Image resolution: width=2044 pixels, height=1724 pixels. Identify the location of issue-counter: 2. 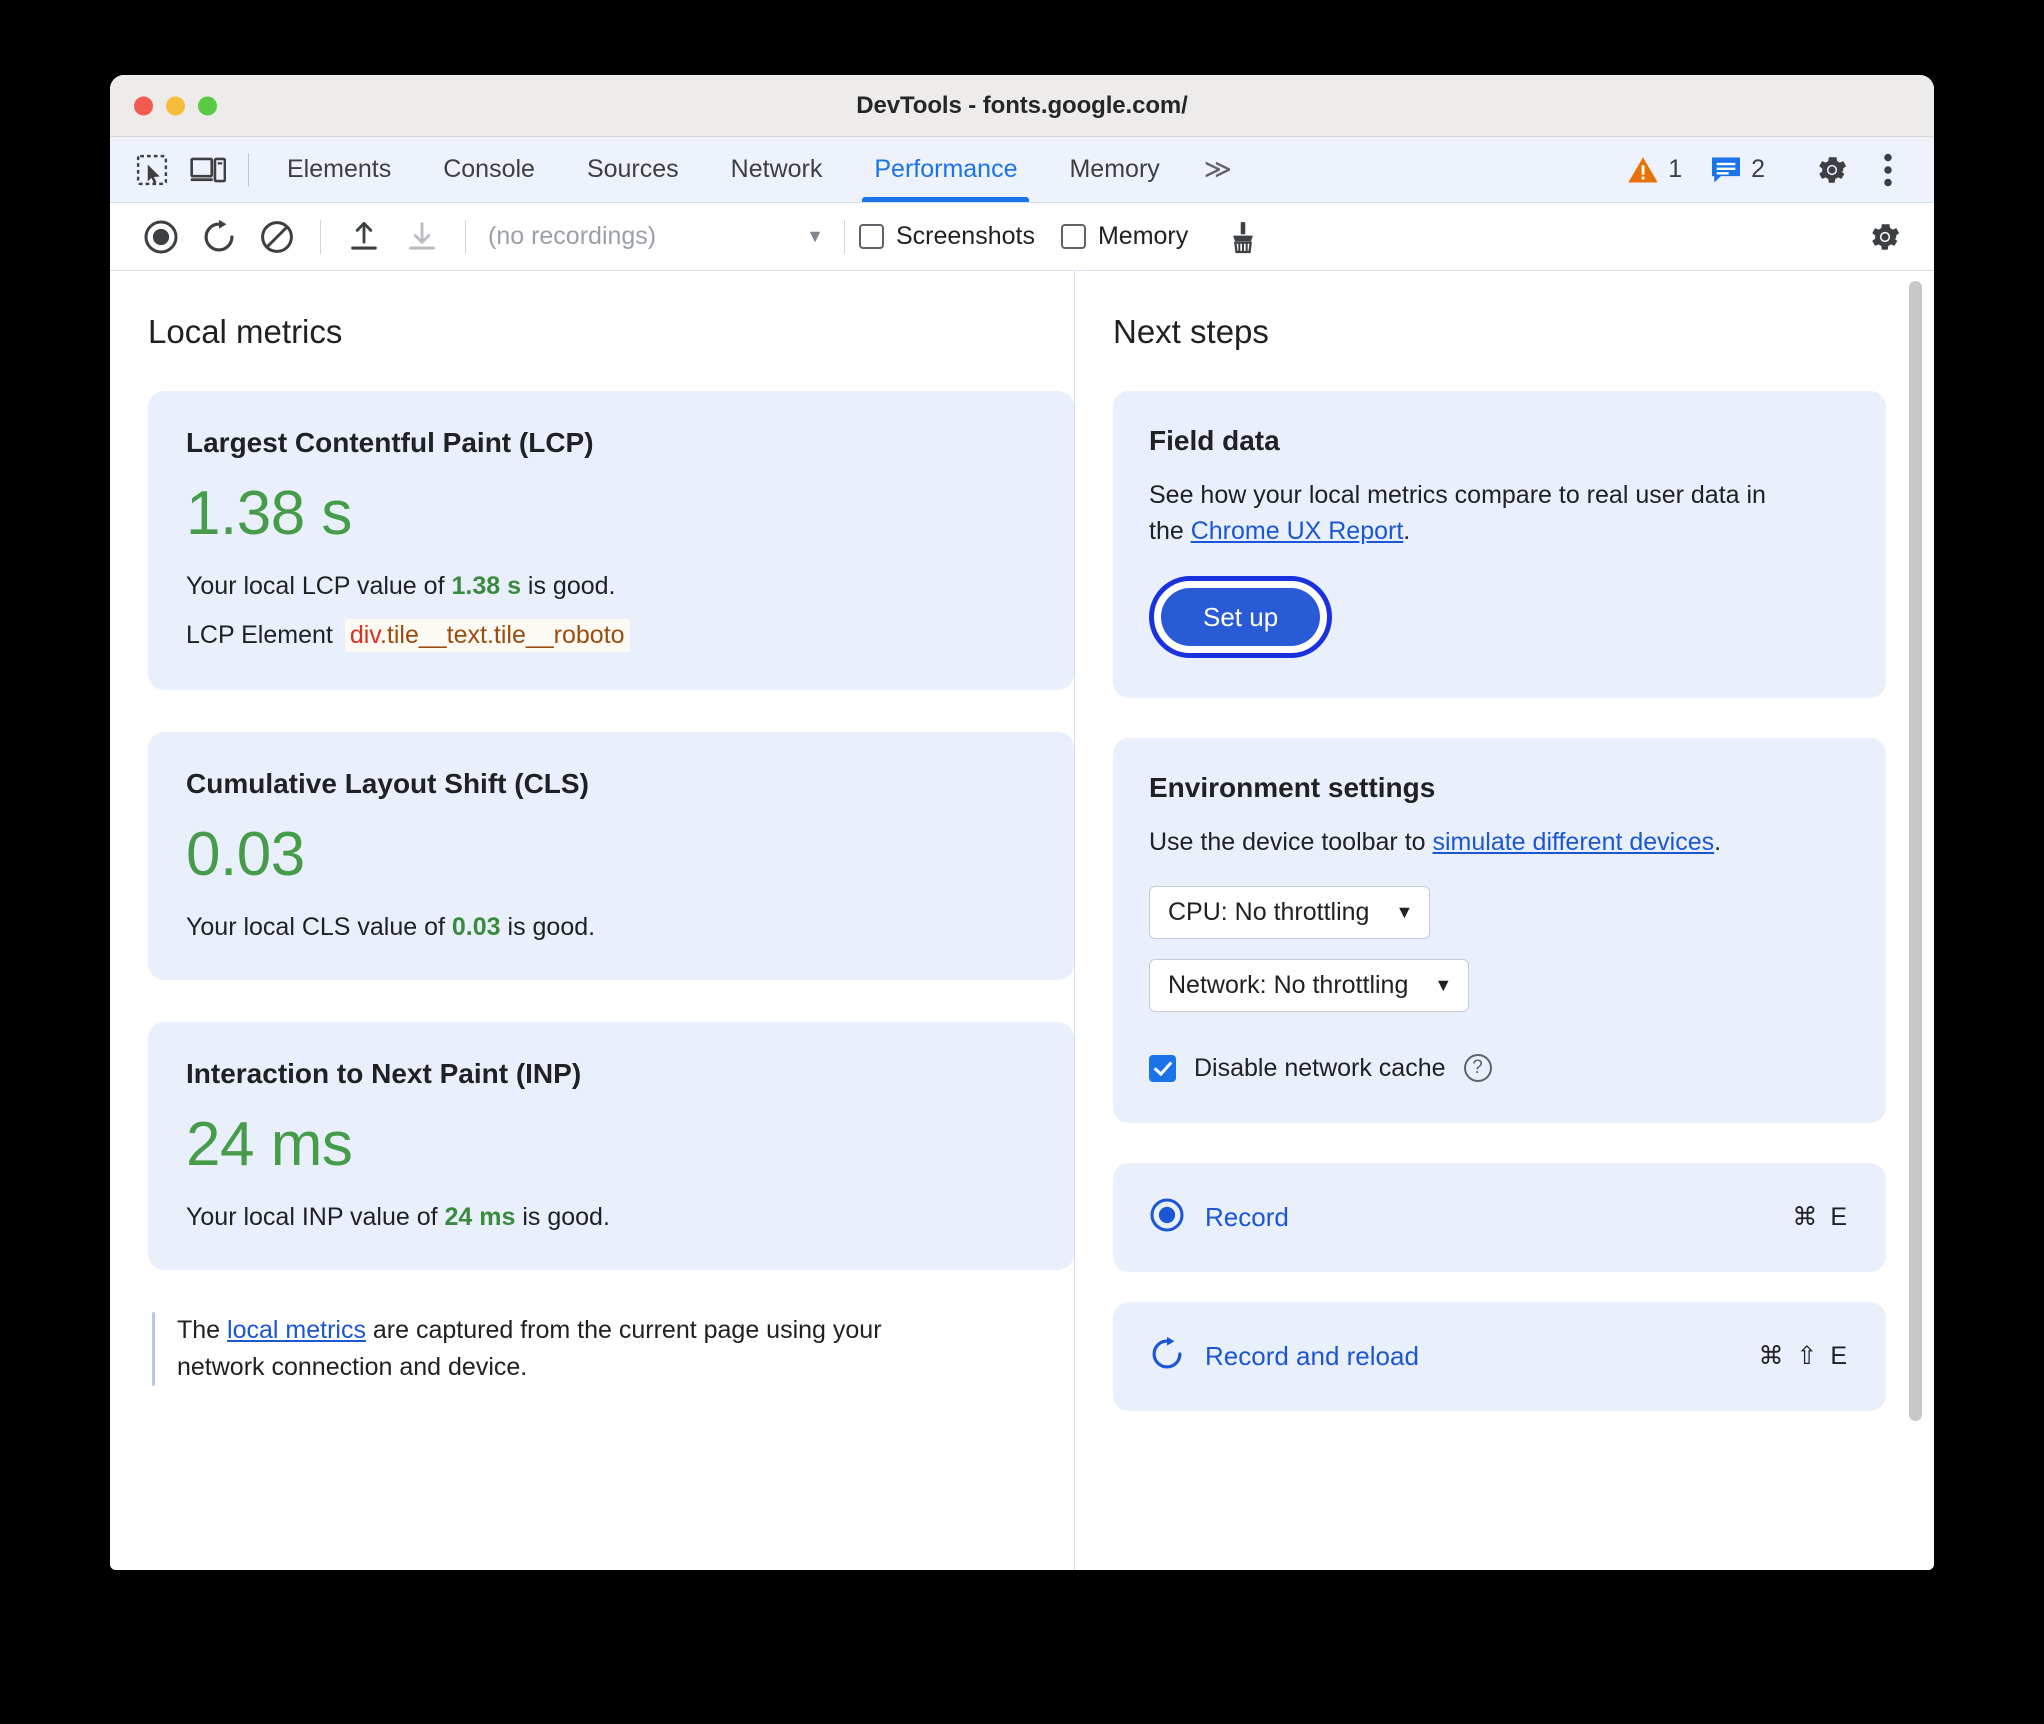
(1737, 170).